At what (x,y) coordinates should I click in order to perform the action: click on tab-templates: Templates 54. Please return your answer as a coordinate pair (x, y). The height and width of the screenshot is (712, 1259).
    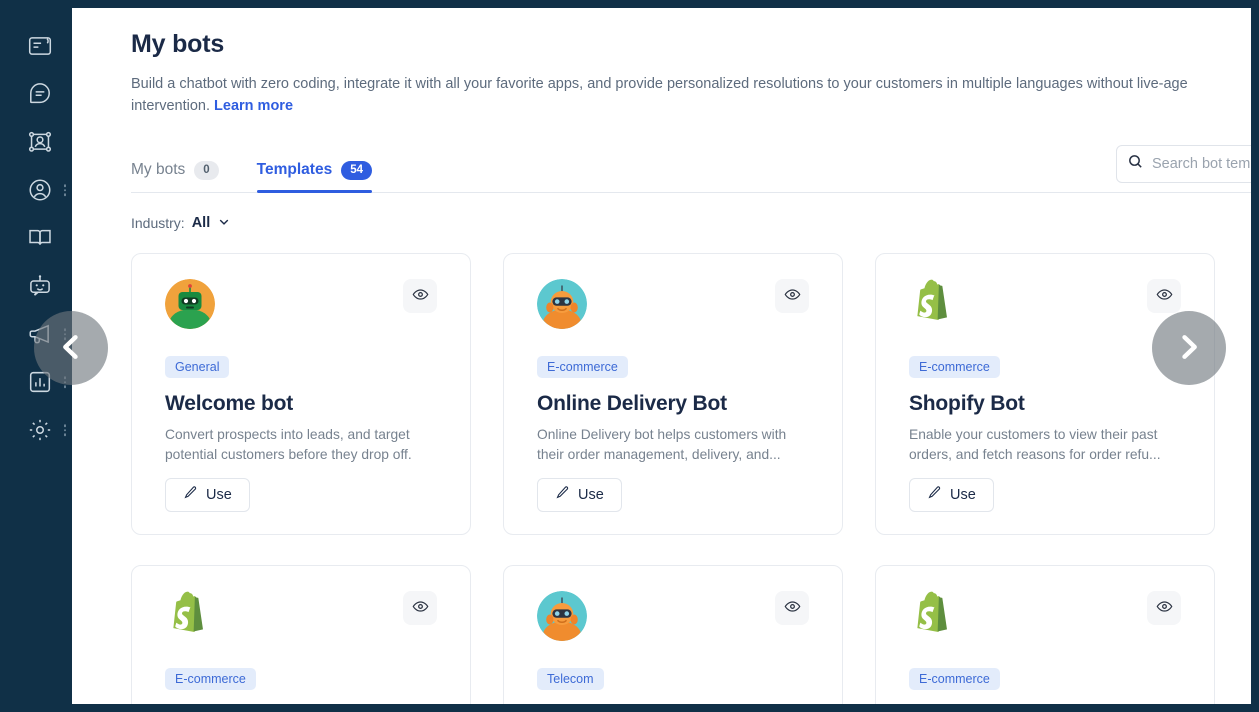
    Looking at the image, I should click on (314, 176).